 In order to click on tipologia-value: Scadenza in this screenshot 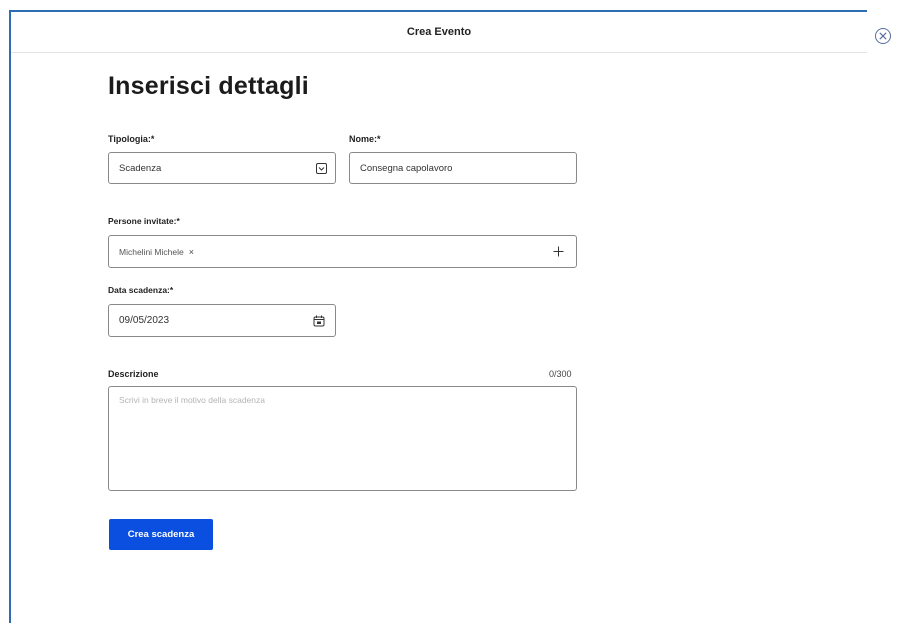, I will do `click(140, 168)`.